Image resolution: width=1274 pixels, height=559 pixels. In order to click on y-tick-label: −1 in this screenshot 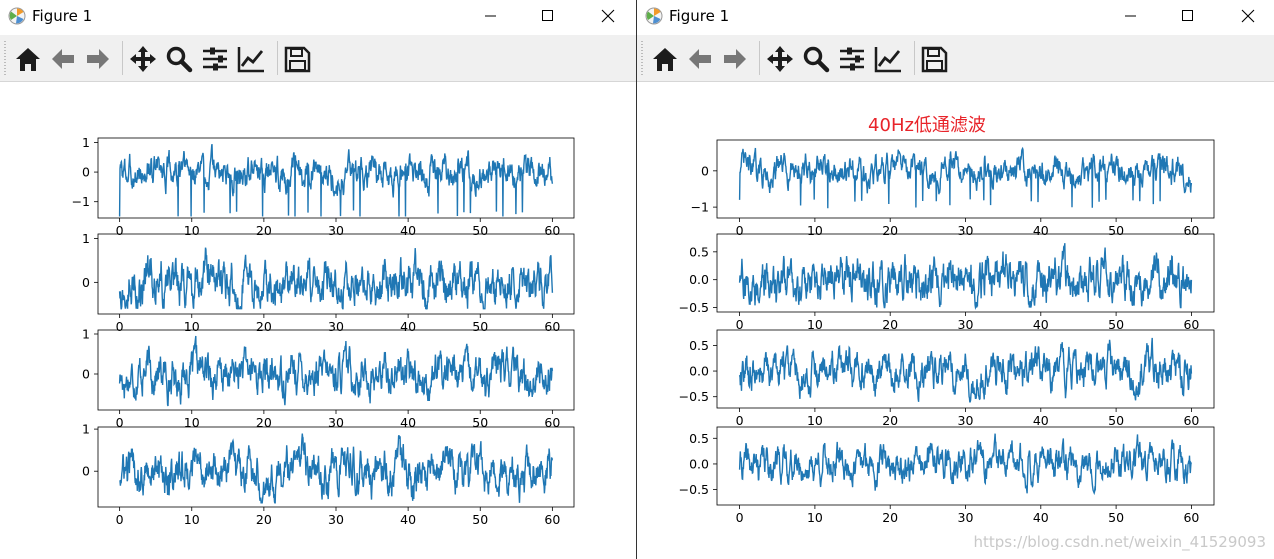, I will do `click(81, 201)`.